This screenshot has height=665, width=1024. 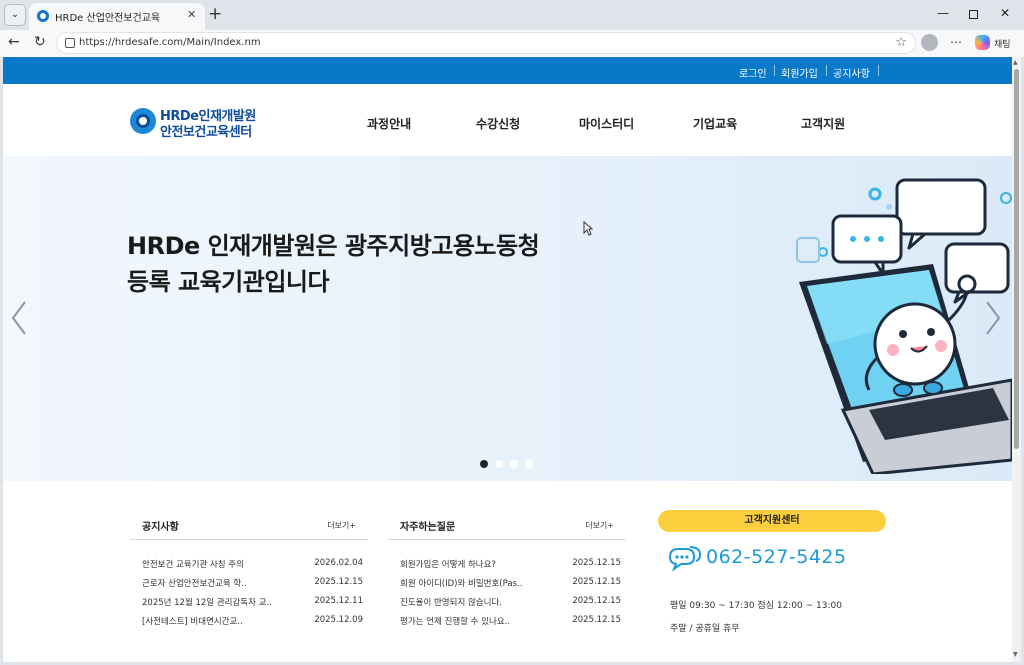 What do you see at coordinates (715, 123) in the screenshot?
I see `nav-corporate-training: 기업교육` at bounding box center [715, 123].